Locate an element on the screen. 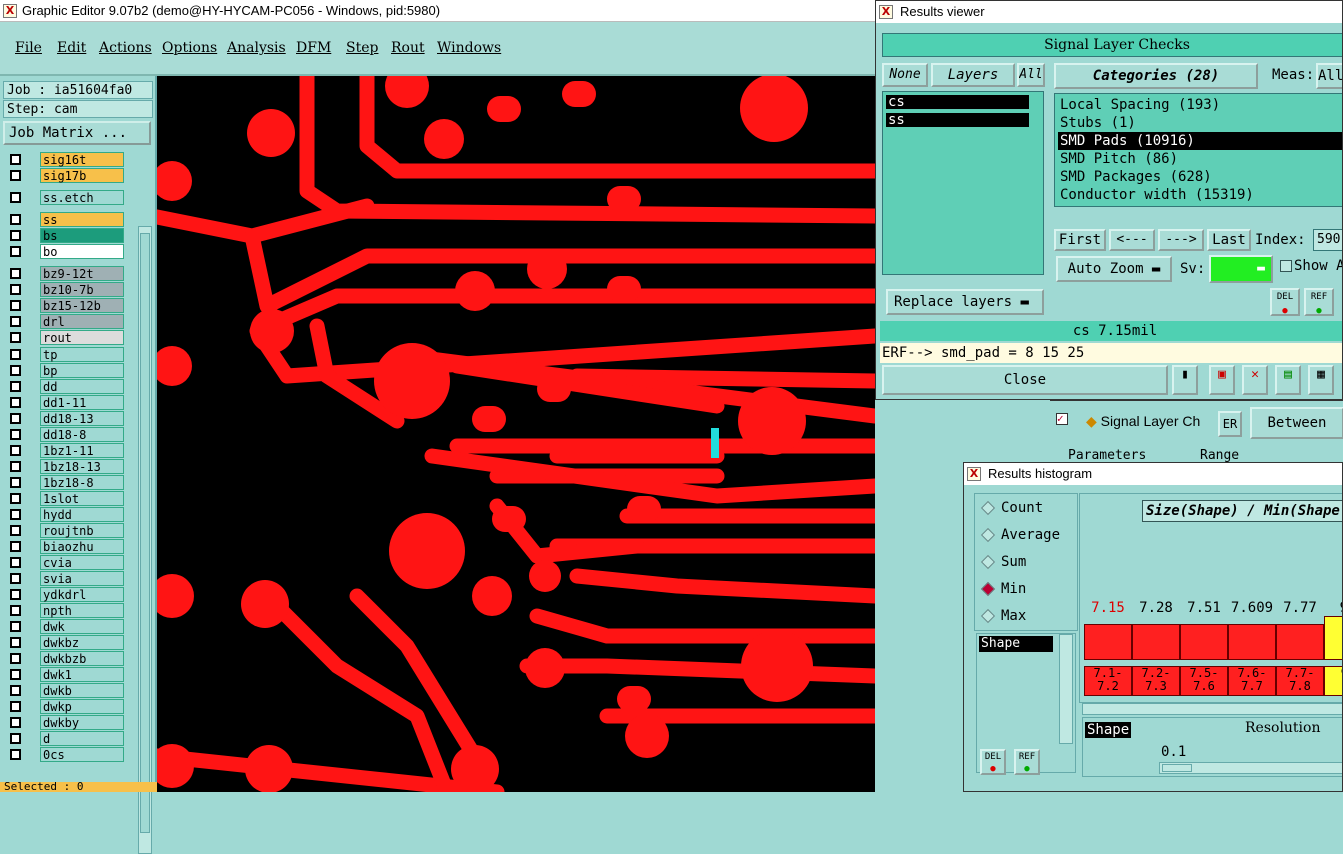  layer-item-ss: ss is located at coordinates (957, 120).